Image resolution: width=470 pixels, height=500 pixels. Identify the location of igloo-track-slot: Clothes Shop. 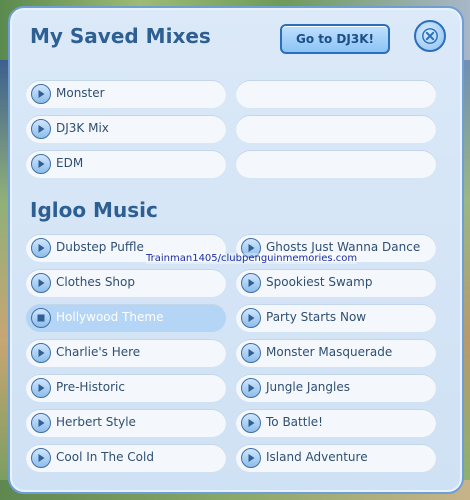
(126, 283).